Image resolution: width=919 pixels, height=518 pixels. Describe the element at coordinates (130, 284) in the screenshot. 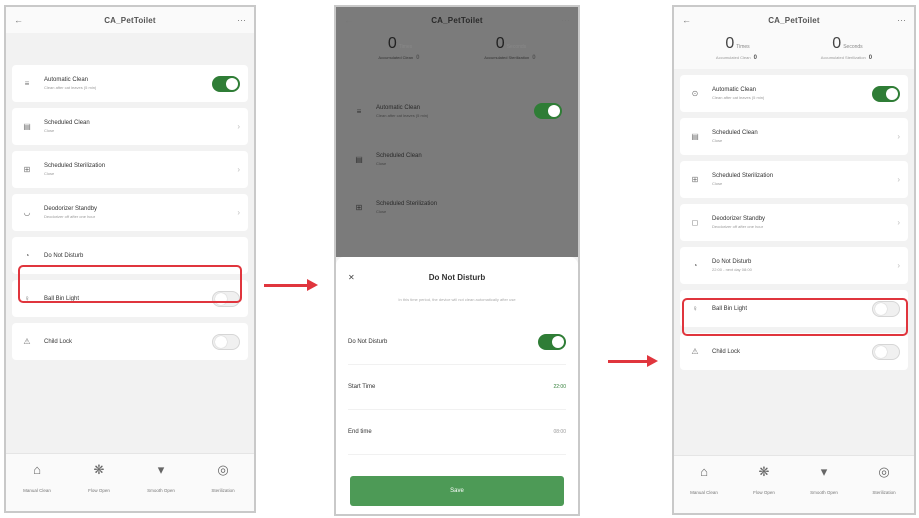

I see `highlight-do-not-disturb` at that location.